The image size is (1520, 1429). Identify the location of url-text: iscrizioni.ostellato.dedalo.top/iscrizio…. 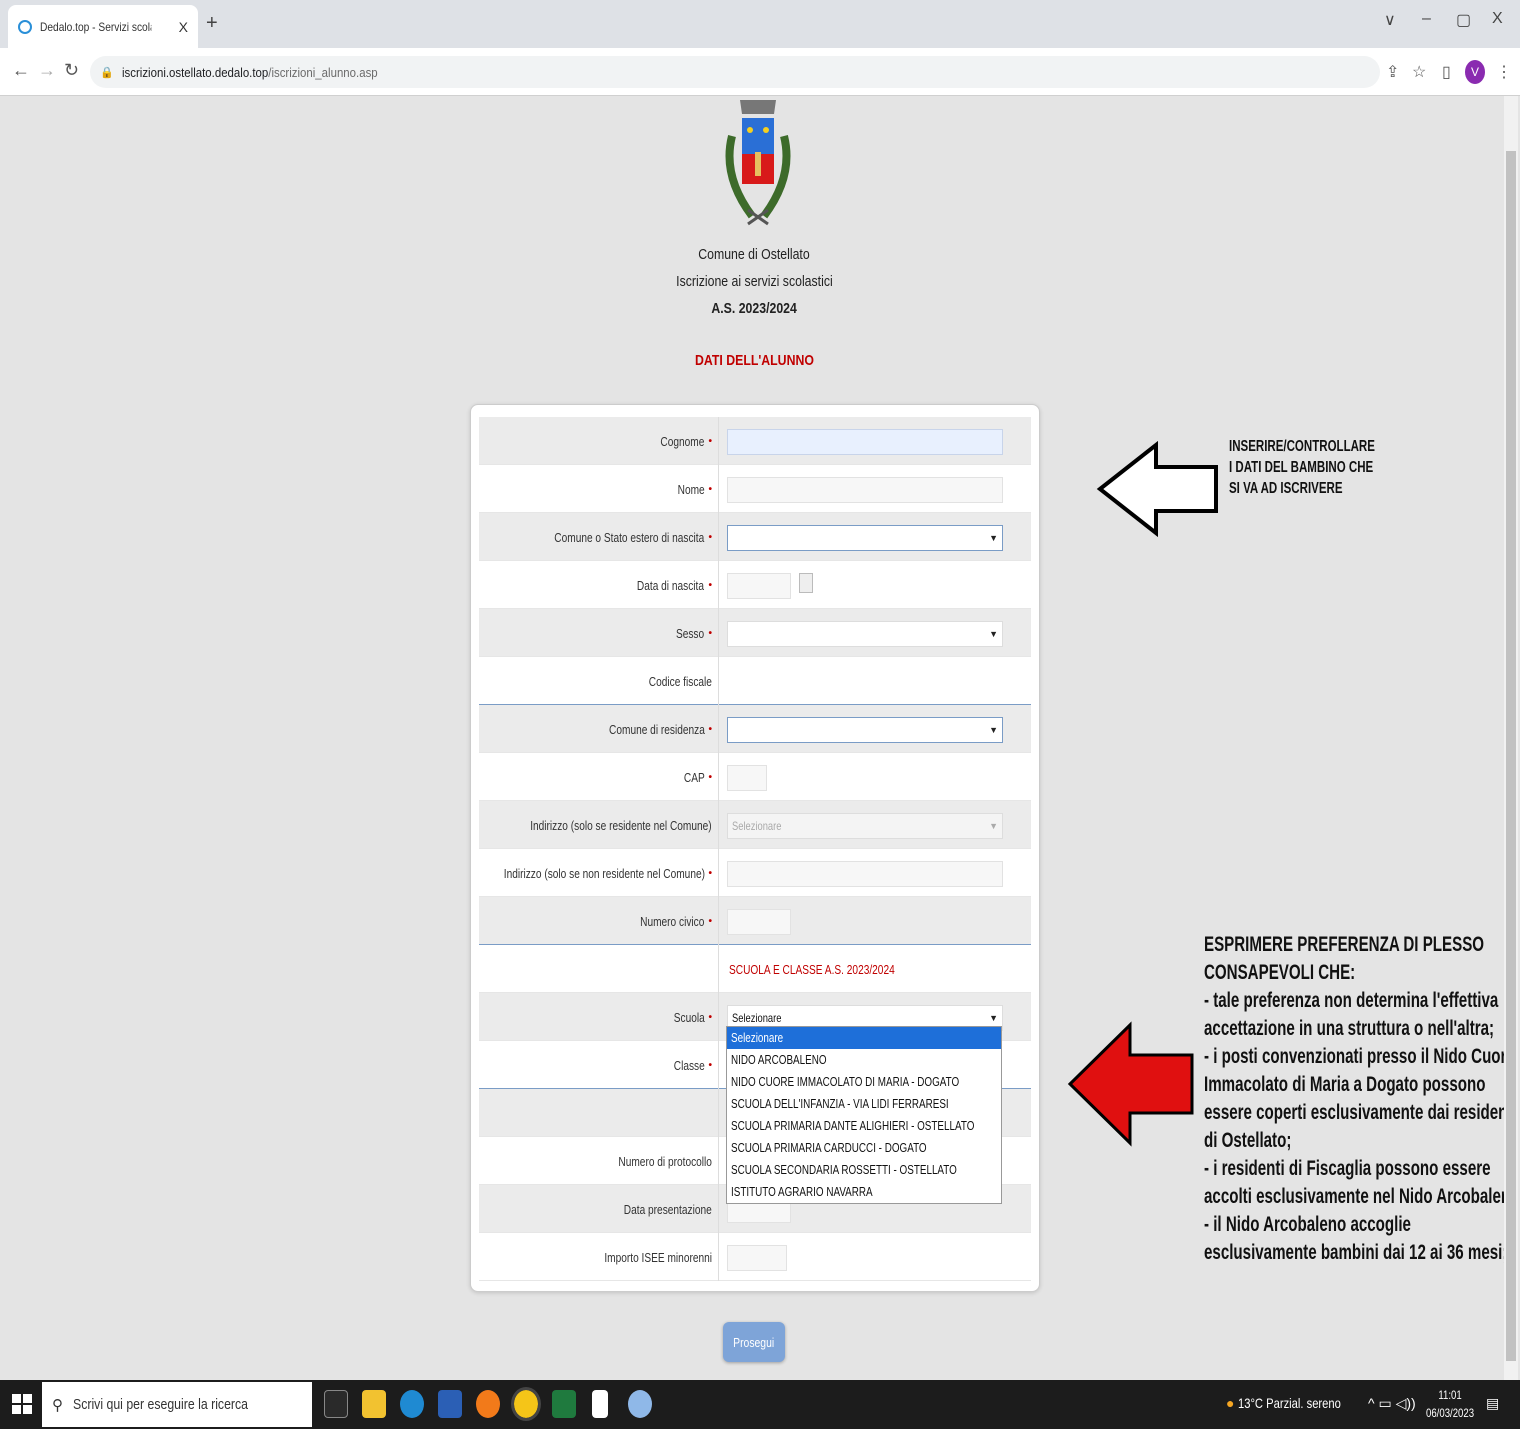
(249, 72).